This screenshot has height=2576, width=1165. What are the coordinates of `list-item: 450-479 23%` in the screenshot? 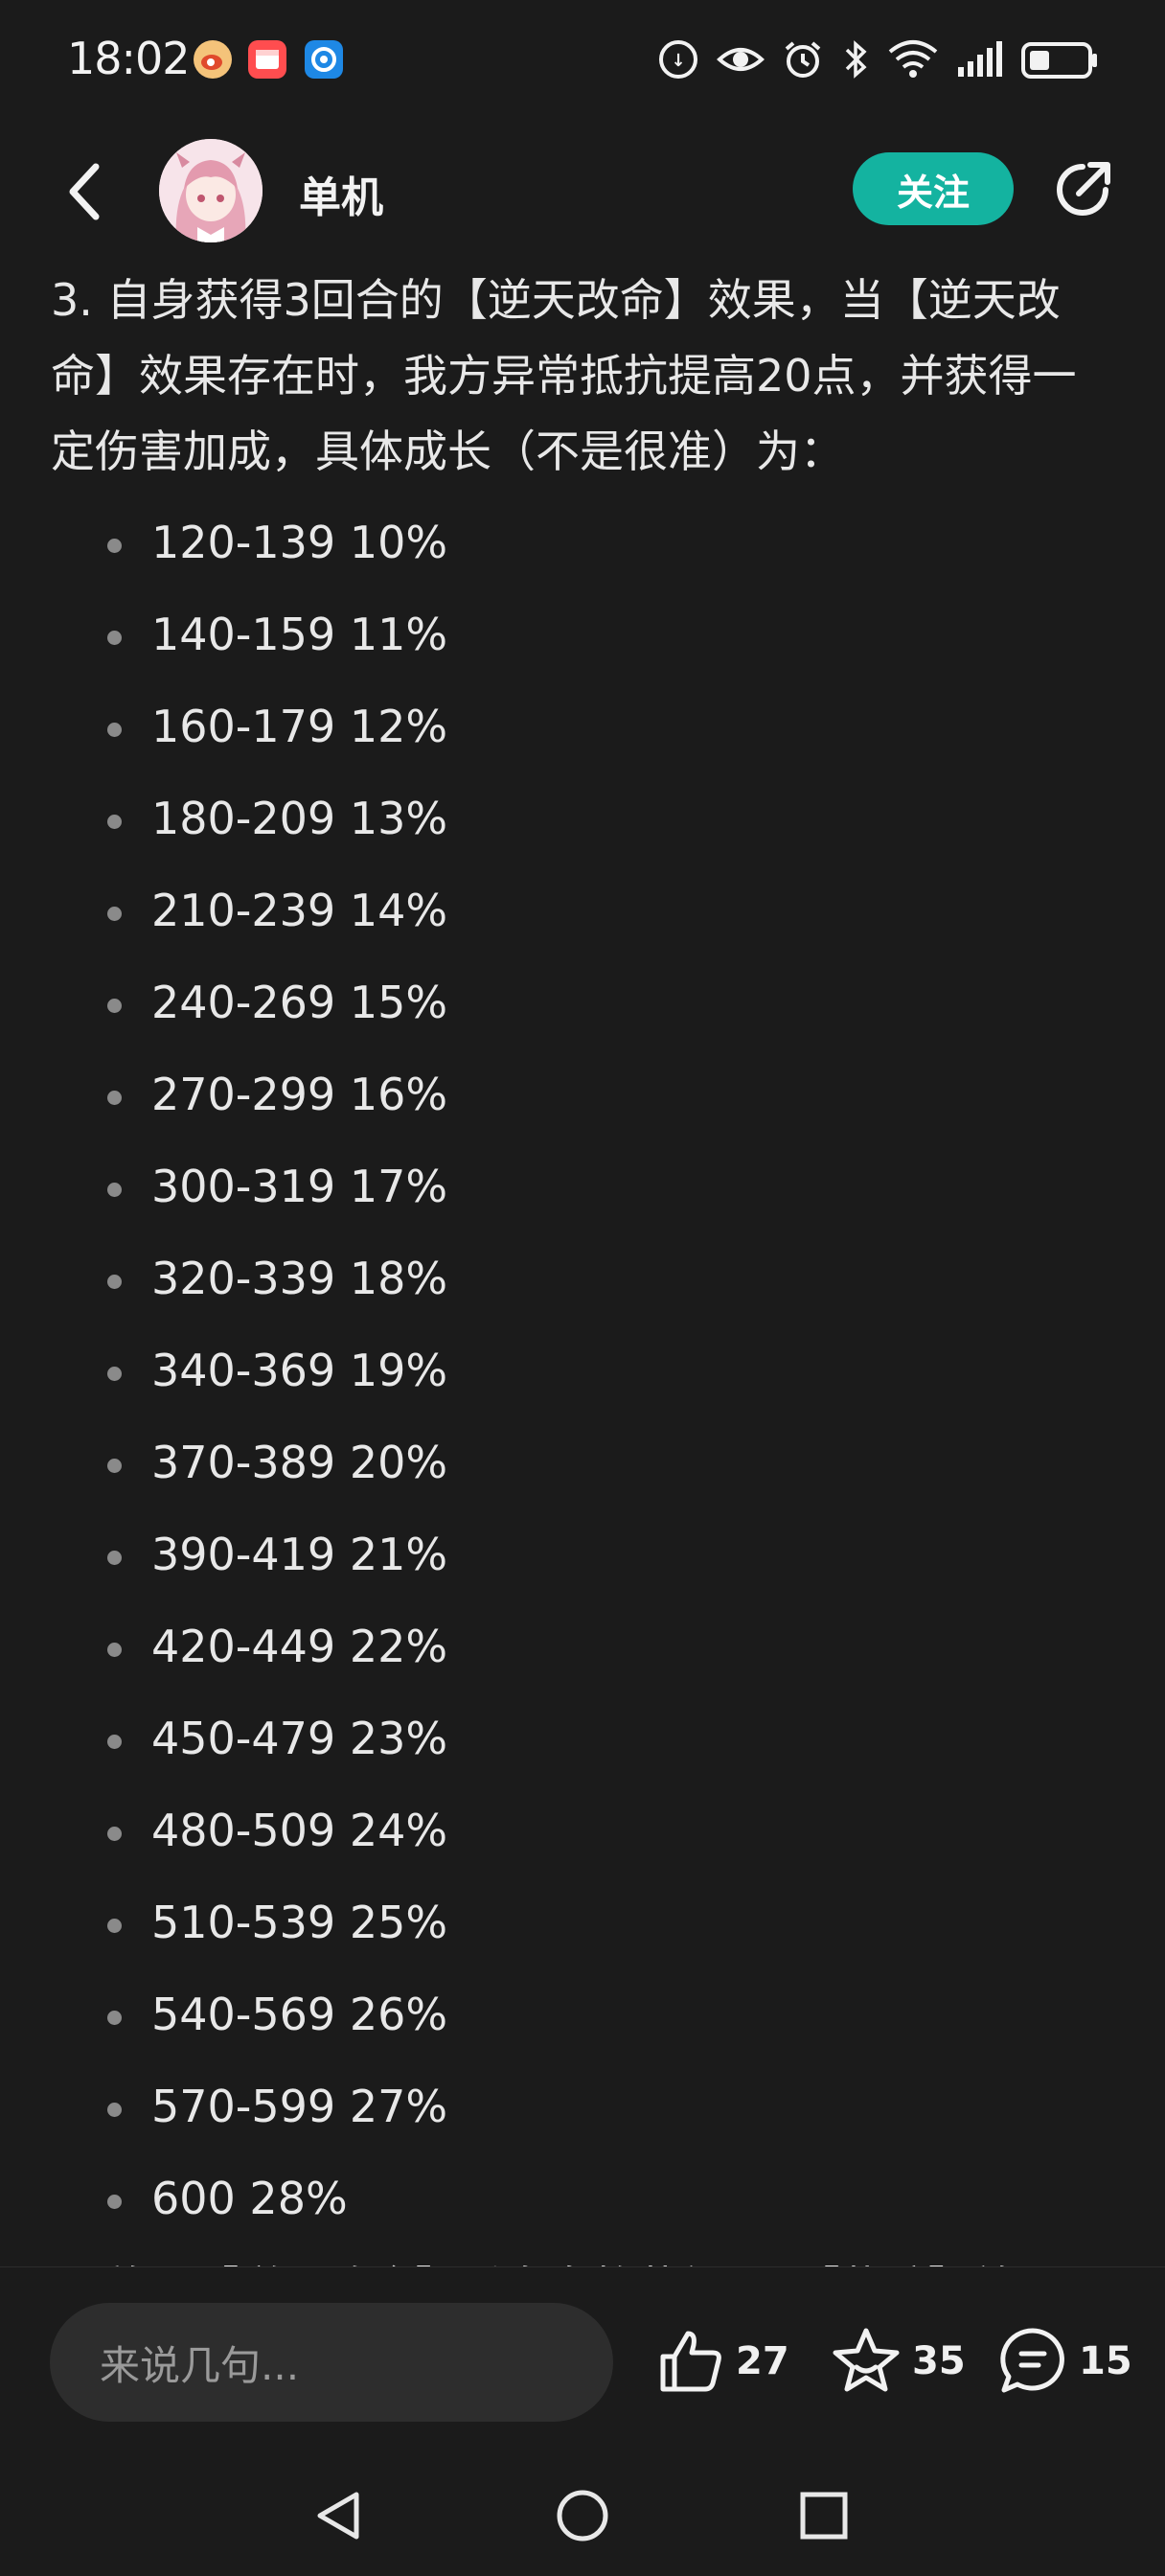 It's located at (431, 1745).